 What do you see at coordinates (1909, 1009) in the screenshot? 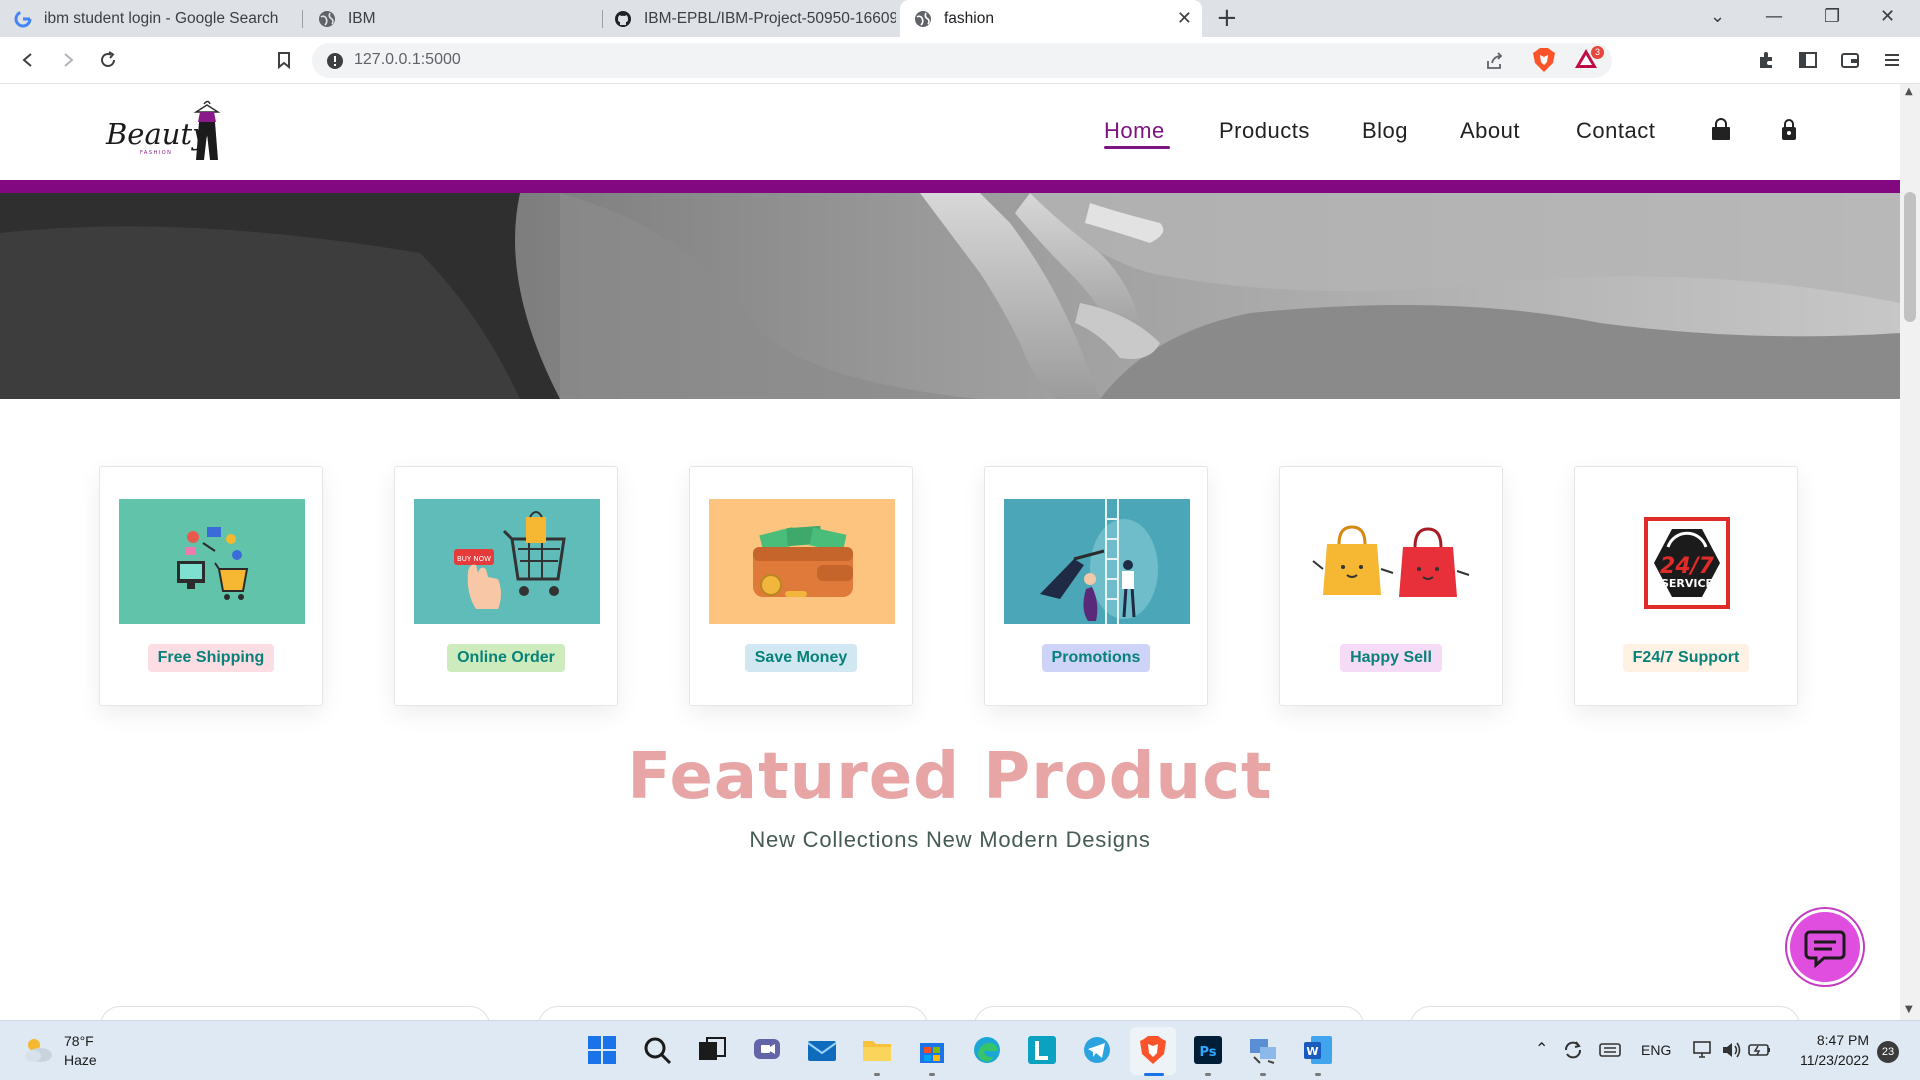
I see `scroll-down-icon: ▼` at bounding box center [1909, 1009].